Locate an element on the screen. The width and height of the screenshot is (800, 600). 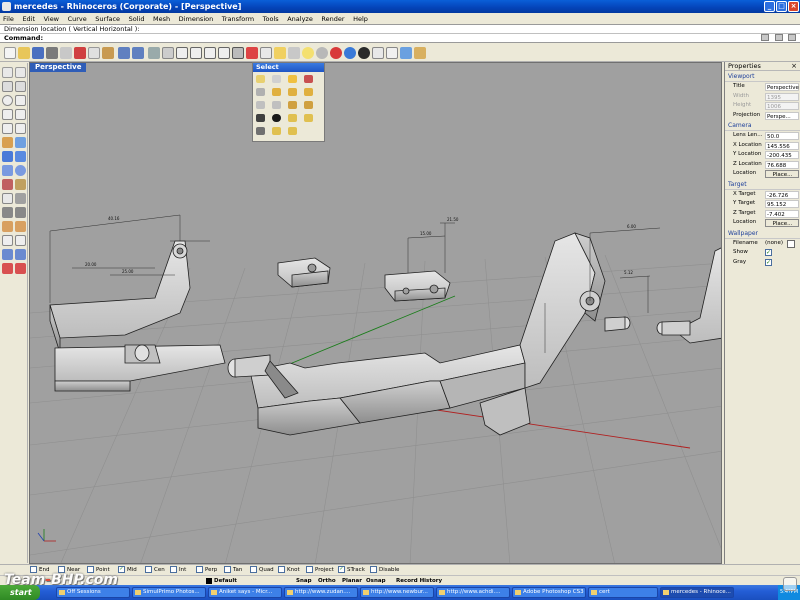
help-icon is located at coordinates (420, 53).